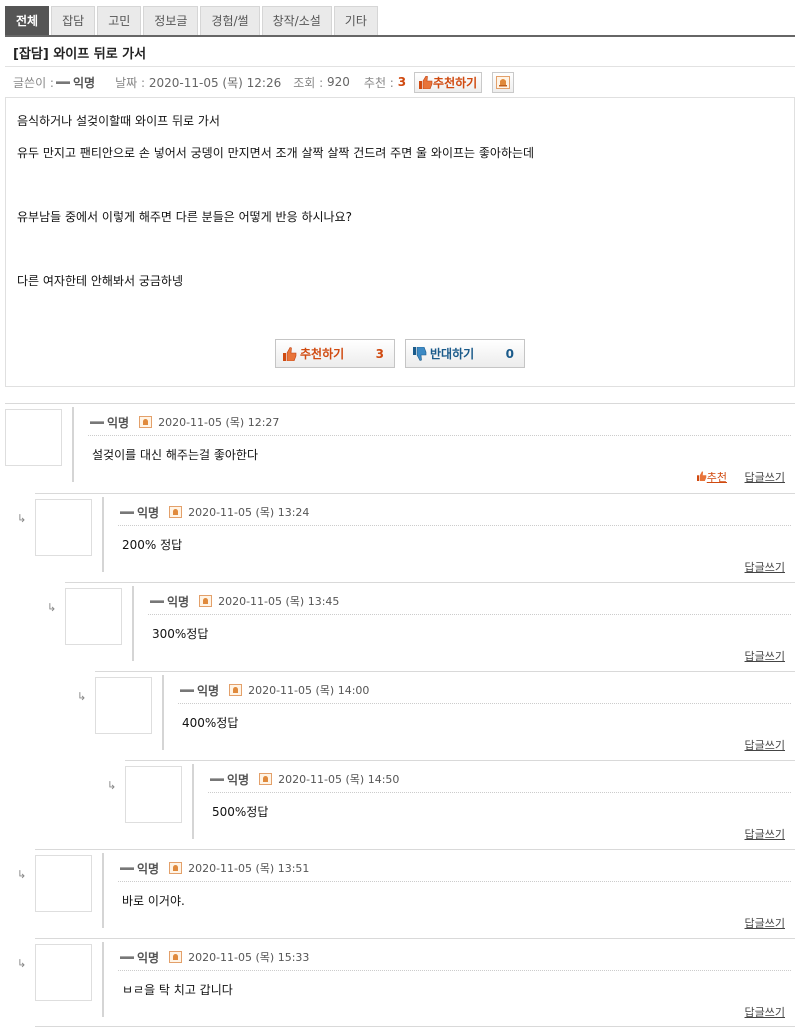  Describe the element at coordinates (451, 804) in the screenshot. I see `comment-item: ↳ 익명 2020-11-05 (목) 14:50 500%정답 답글쓰기` at that location.